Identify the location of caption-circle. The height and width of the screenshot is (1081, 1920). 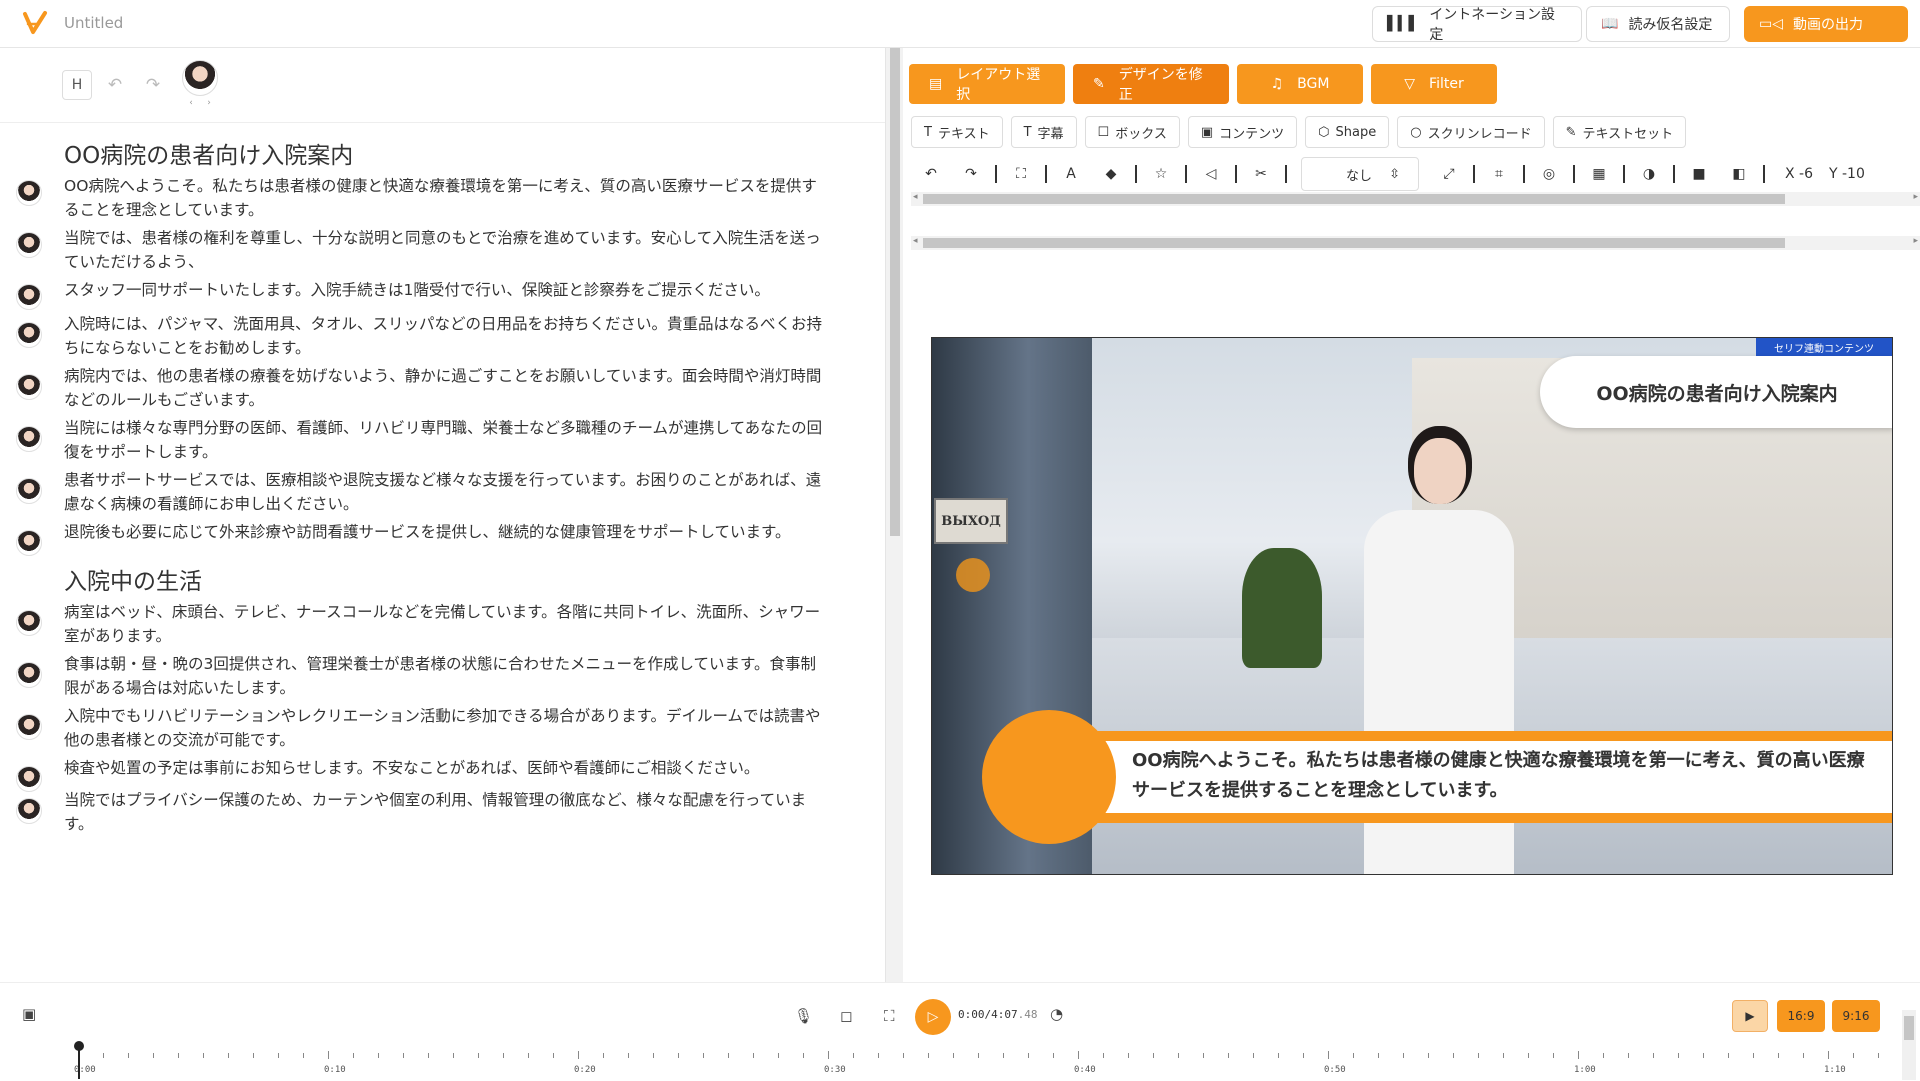
(1049, 777).